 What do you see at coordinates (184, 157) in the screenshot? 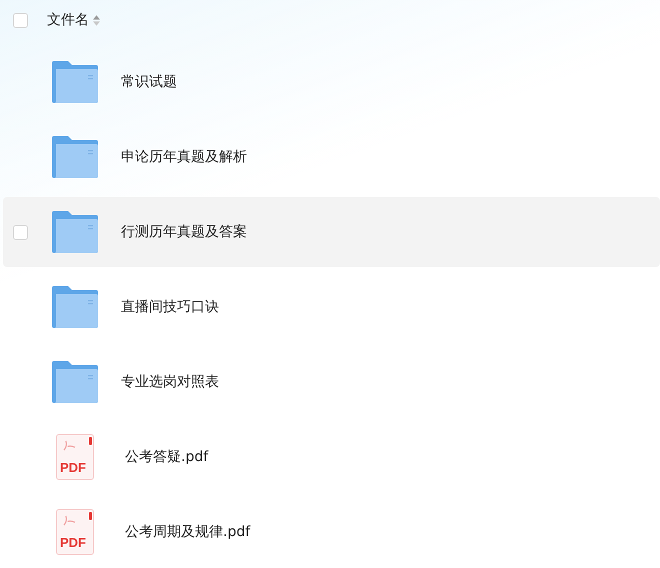
I see `file-name: 申论历年真题及解析` at bounding box center [184, 157].